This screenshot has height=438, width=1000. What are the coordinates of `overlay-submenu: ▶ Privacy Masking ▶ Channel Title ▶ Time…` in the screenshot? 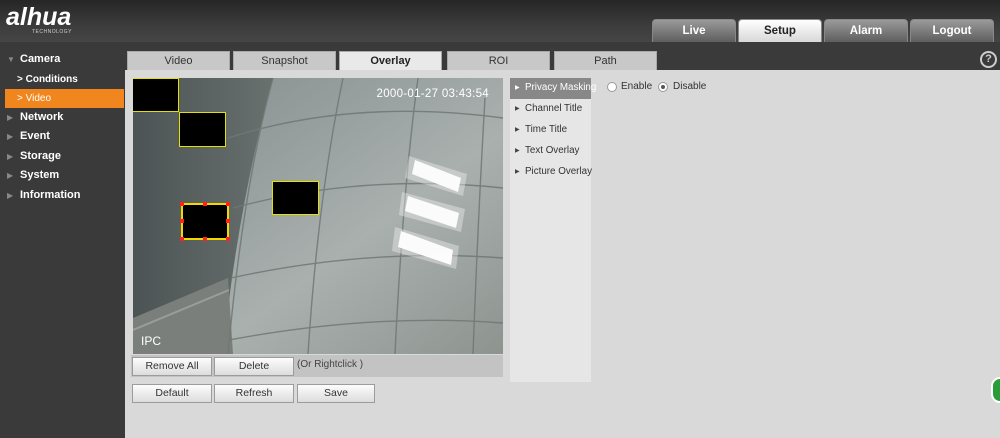 It's located at (553, 230).